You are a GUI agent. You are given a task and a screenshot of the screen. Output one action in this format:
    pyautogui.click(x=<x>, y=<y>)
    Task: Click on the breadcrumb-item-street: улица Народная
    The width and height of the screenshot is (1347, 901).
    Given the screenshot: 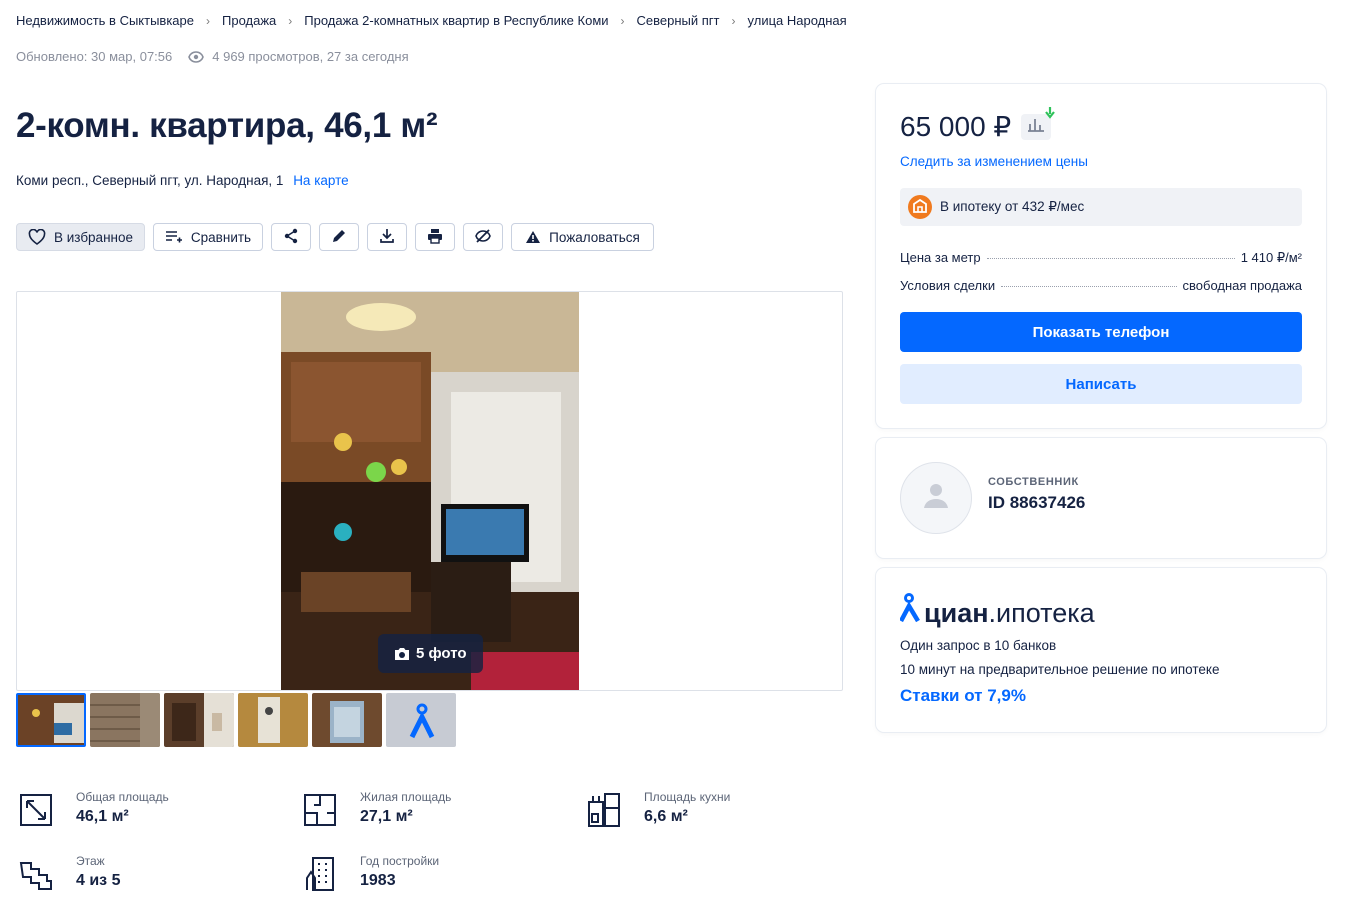 What is the action you would take?
    pyautogui.click(x=797, y=20)
    